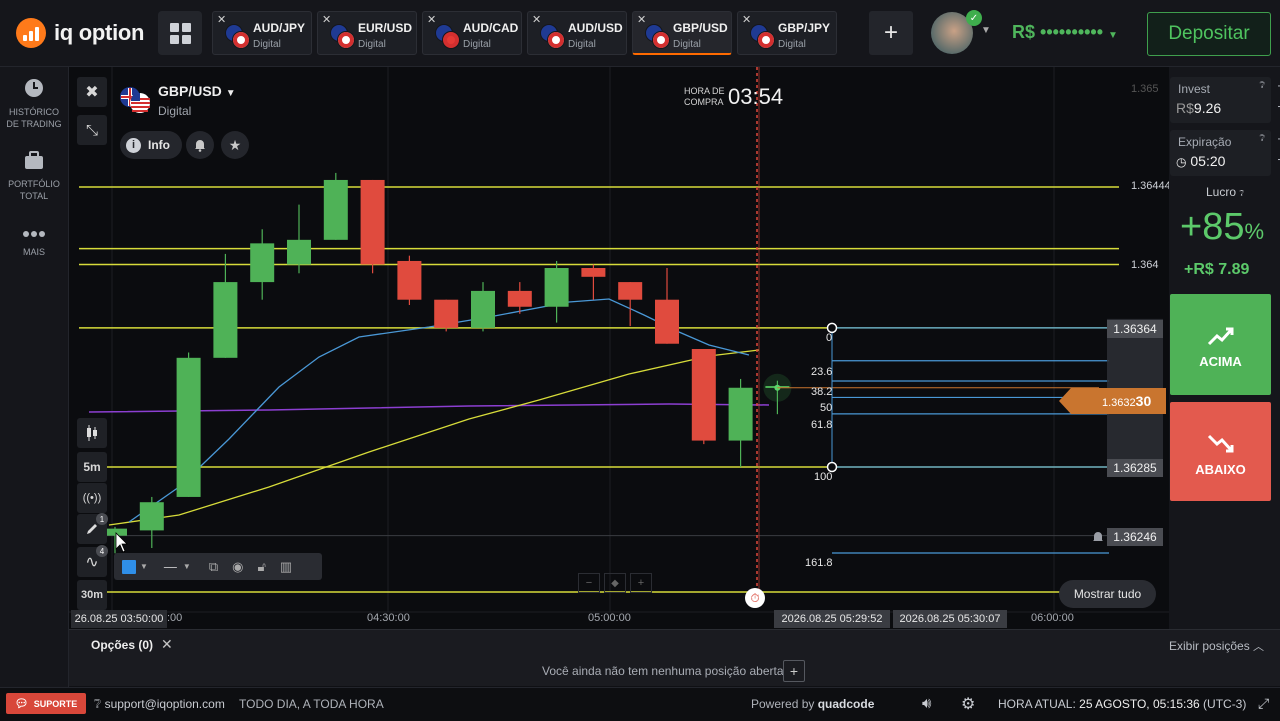 The image size is (1280, 721). Describe the element at coordinates (92, 130) in the screenshot. I see `collapse-icon: ⤡` at that location.